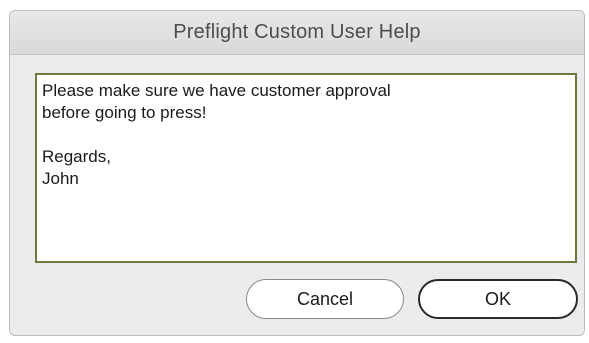 The width and height of the screenshot is (589, 343). I want to click on dialog-titlebar: Preflight Custom User Help, so click(297, 33).